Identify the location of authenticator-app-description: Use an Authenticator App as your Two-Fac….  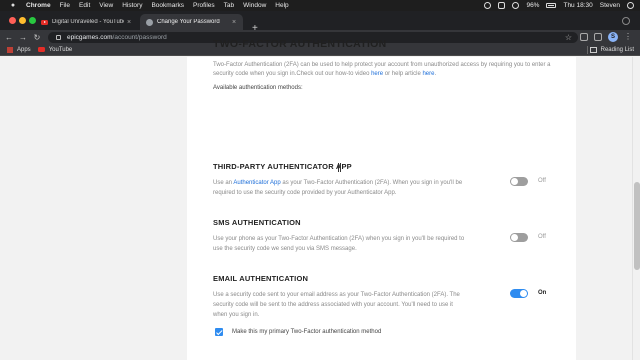
(340, 188).